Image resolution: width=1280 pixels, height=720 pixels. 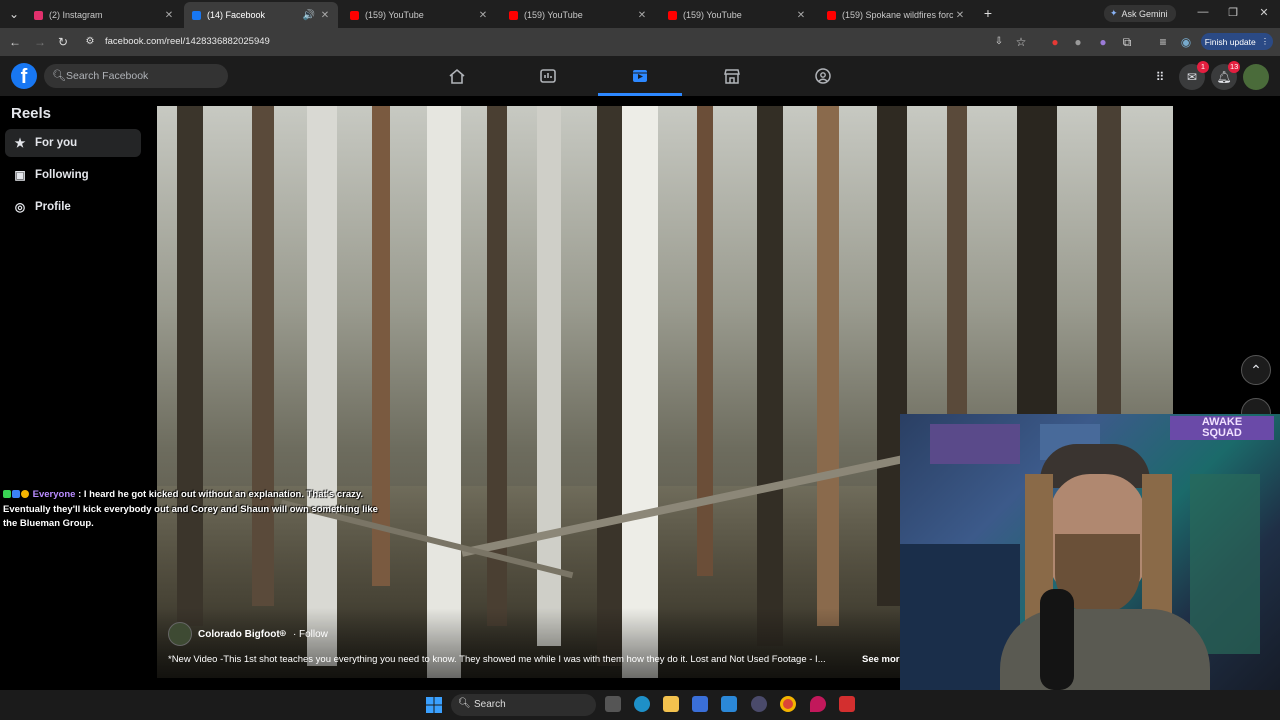 What do you see at coordinates (1090, 552) in the screenshot?
I see `webcam-overlay` at bounding box center [1090, 552].